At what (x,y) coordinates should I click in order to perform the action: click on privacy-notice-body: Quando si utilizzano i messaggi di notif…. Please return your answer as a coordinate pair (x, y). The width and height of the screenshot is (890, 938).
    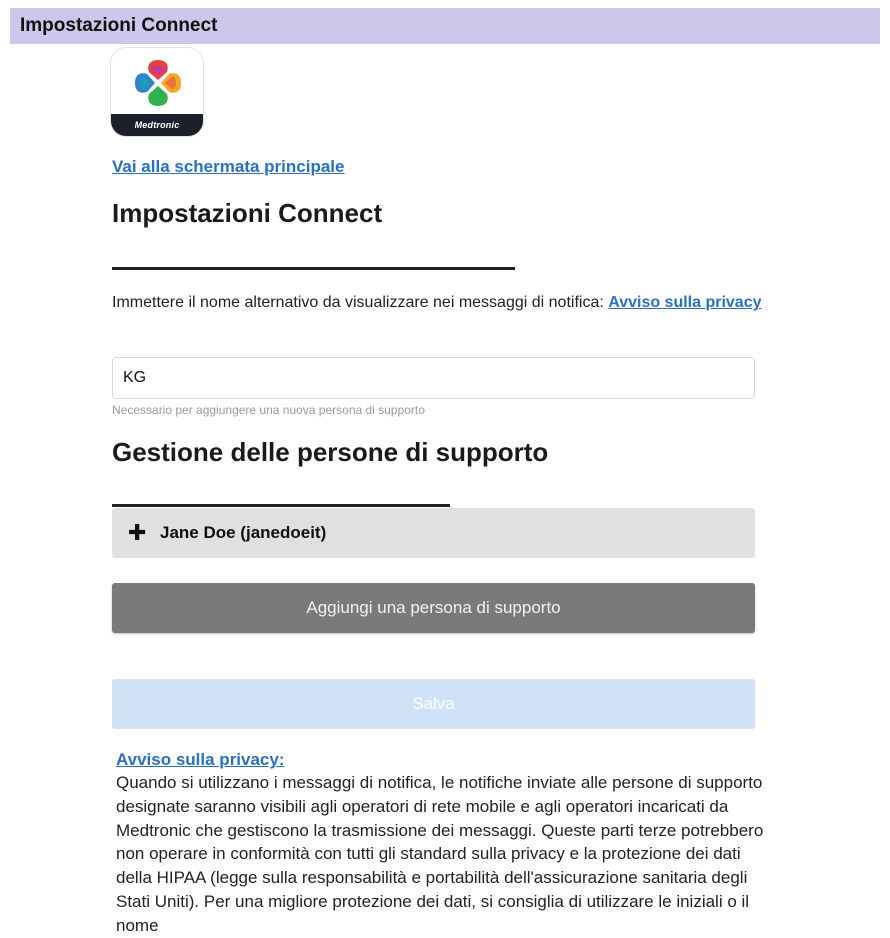
    Looking at the image, I should click on (440, 854).